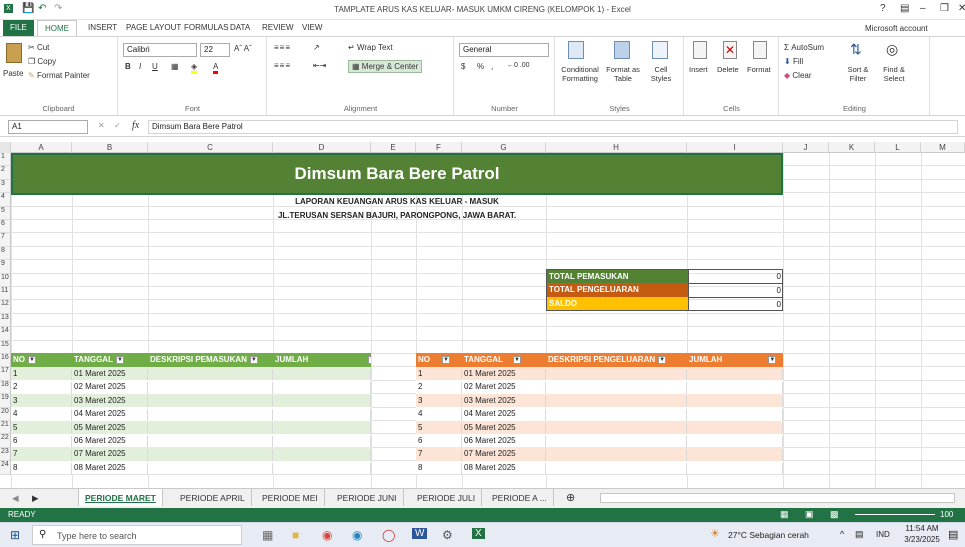  Describe the element at coordinates (210, 359) in the screenshot. I see `income-col-desc: DESKRIPSI PEMASUKAN ▼` at that location.